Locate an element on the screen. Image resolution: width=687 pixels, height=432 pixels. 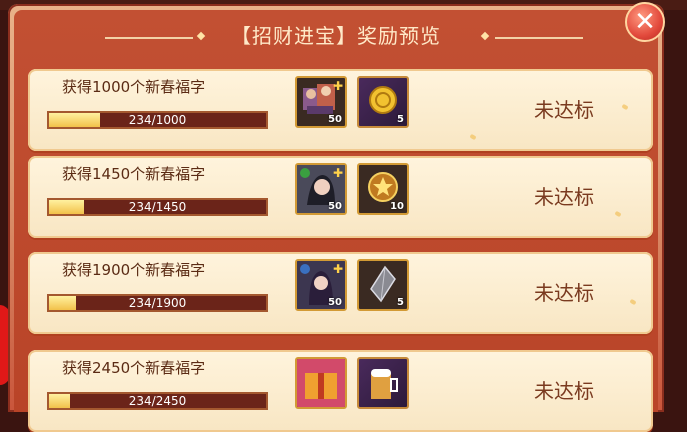
reward-label: 获得1900个新春福字 is located at coordinates (134, 270).